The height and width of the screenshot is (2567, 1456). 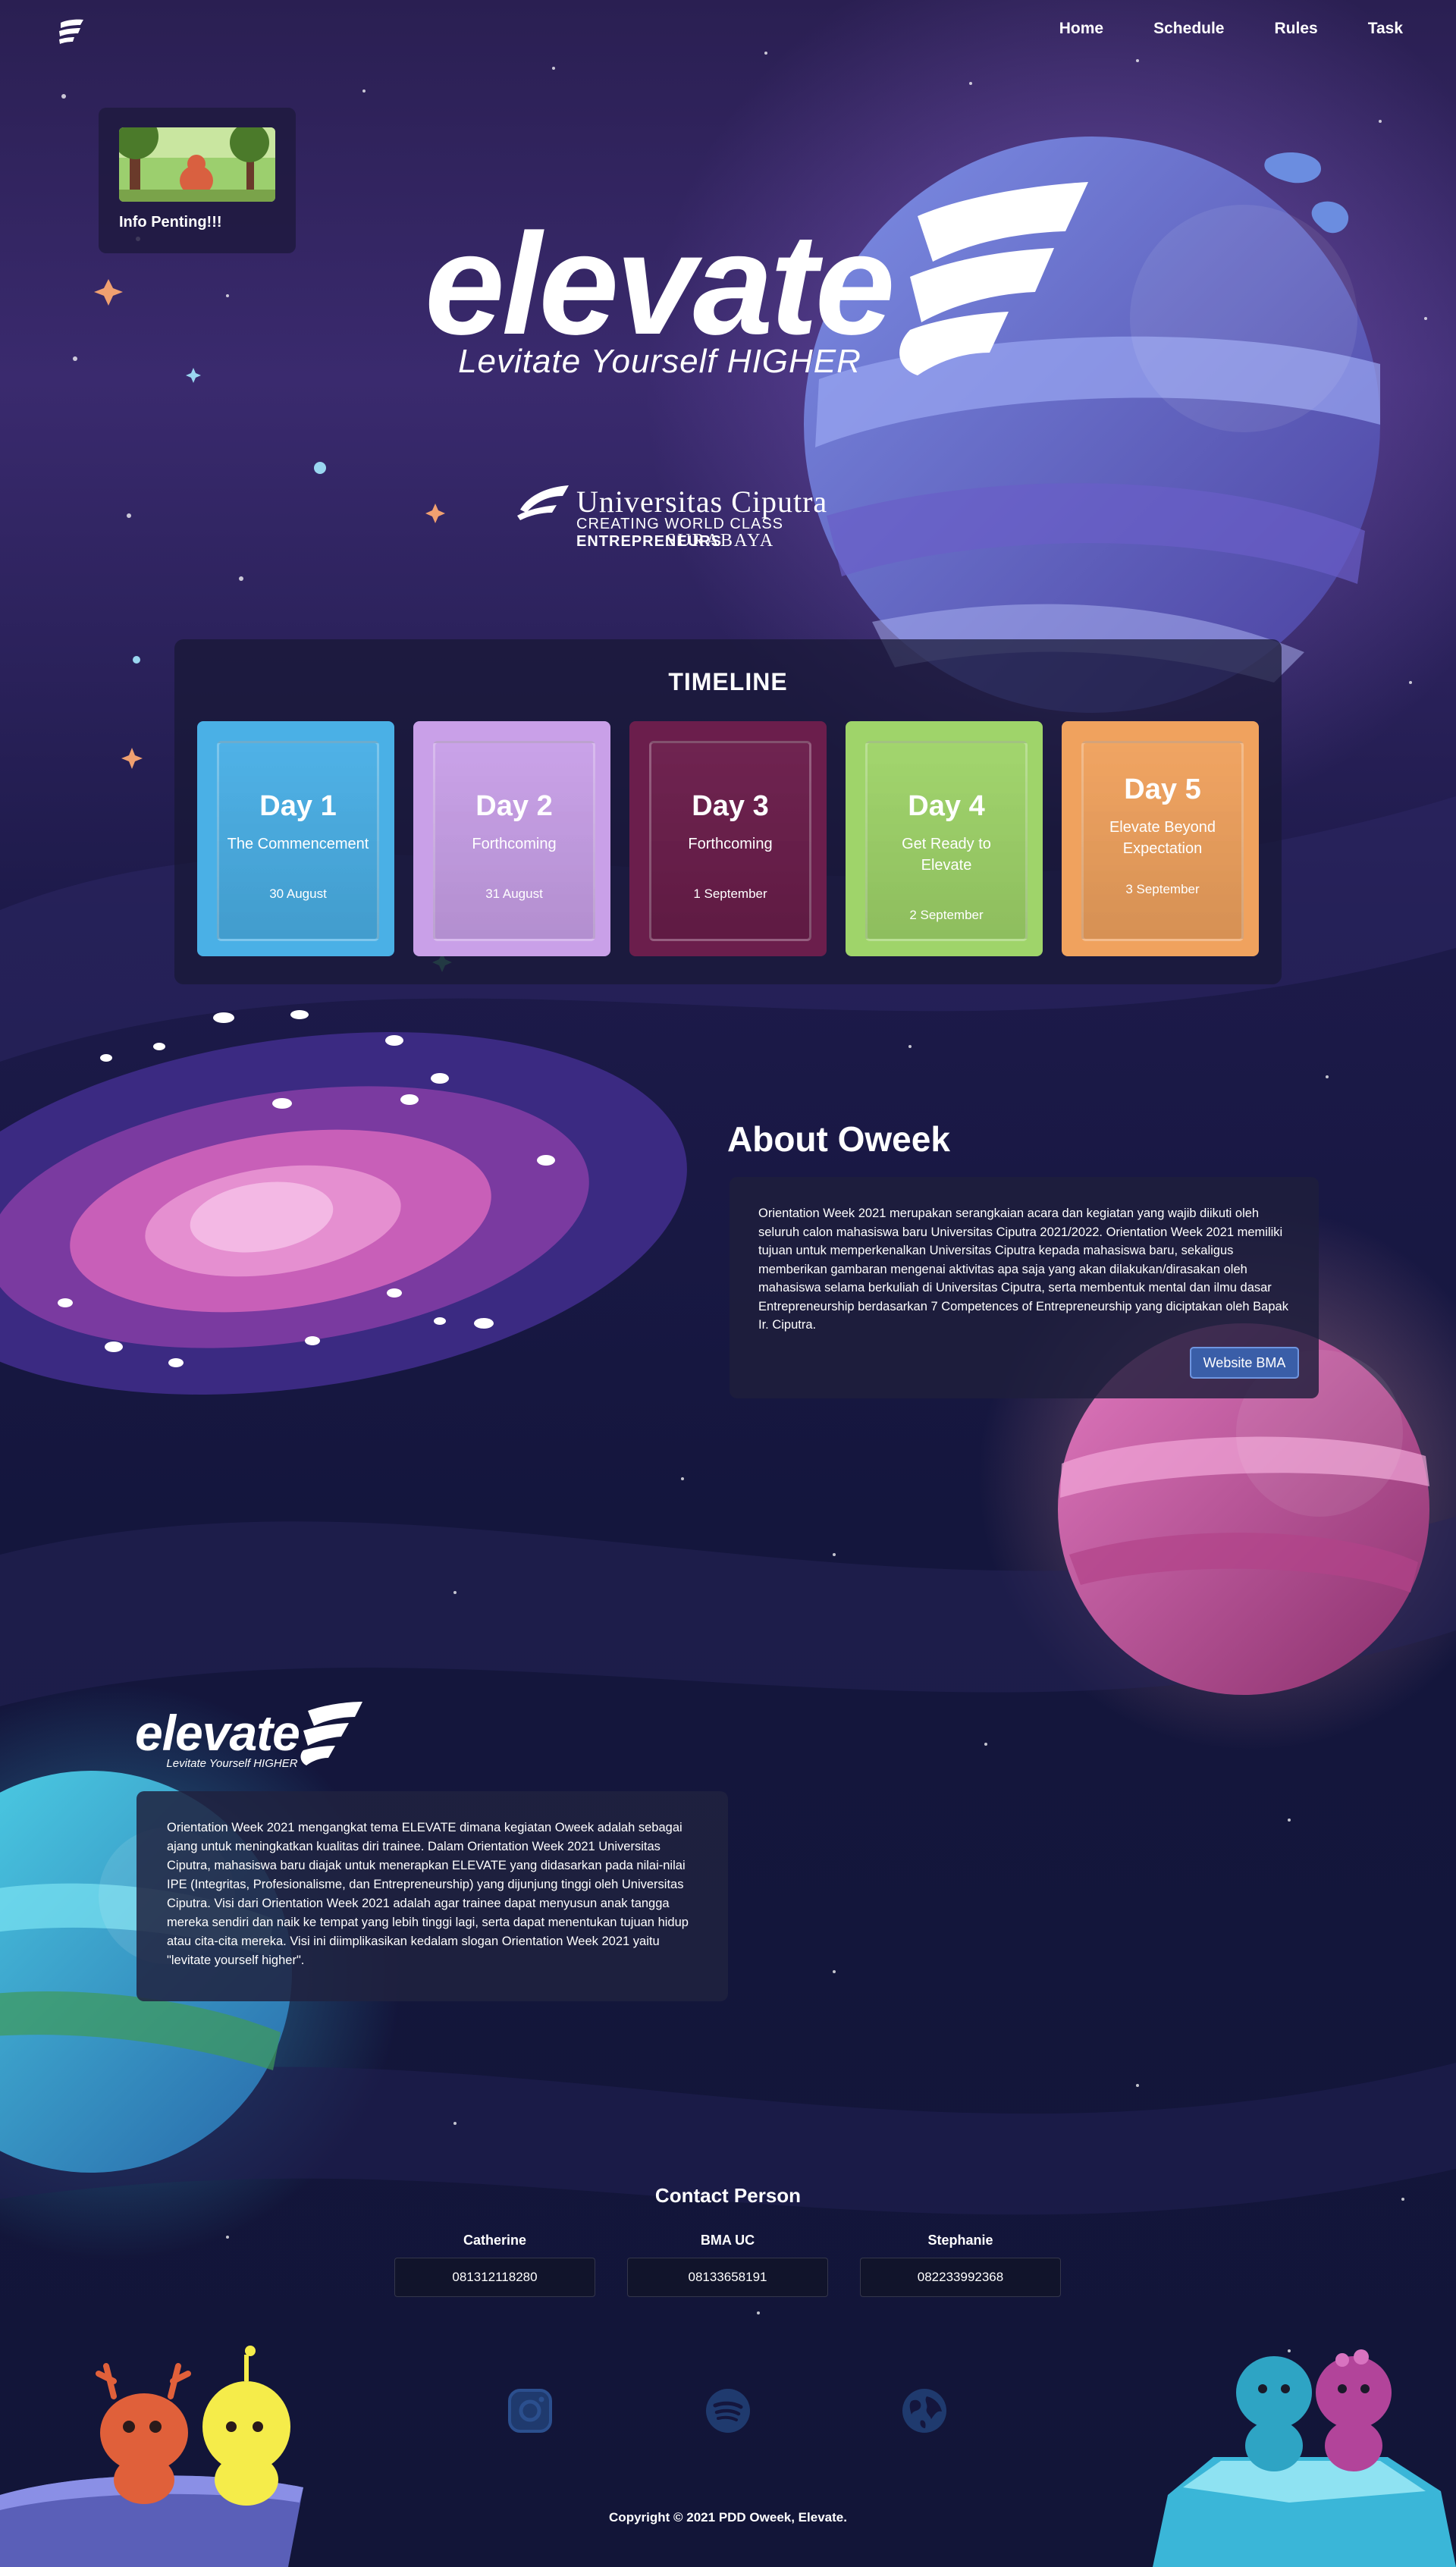 What do you see at coordinates (494, 2277) in the screenshot?
I see `contact-phone: 081312118280` at bounding box center [494, 2277].